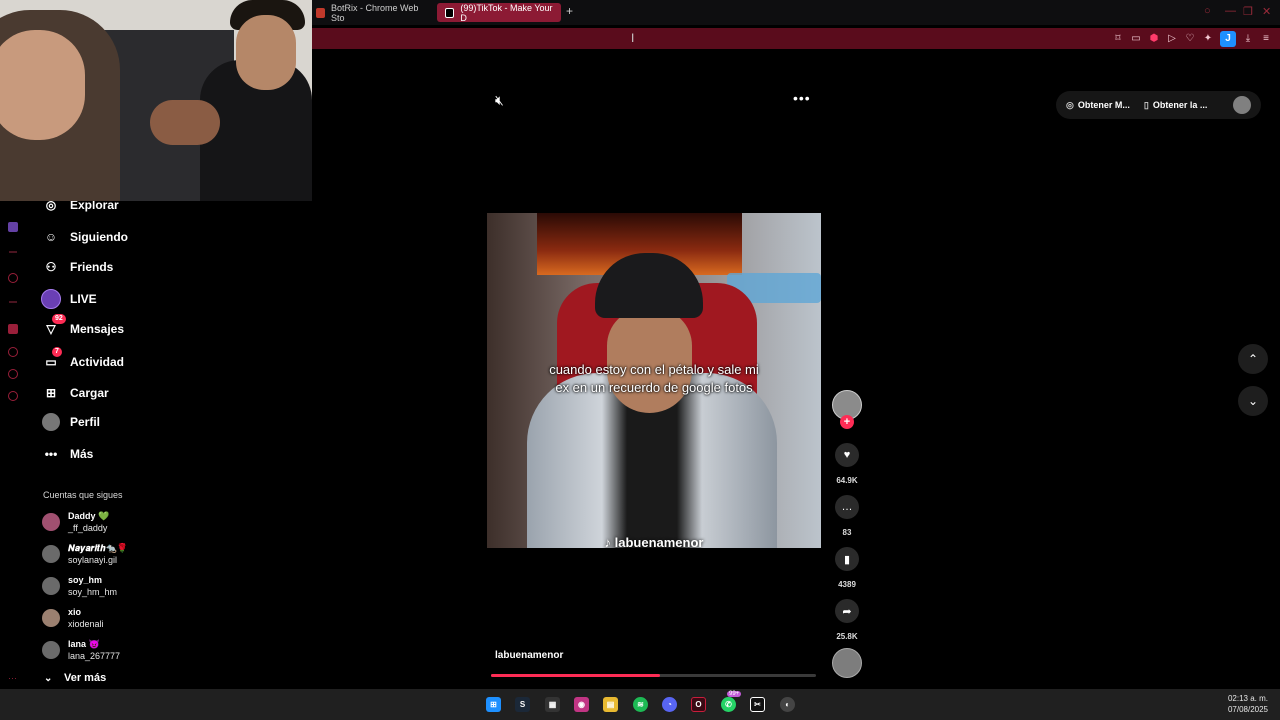 This screenshot has height=720, width=1280. What do you see at coordinates (1118, 39) in the screenshot?
I see `bookmark-icon: ⌑` at bounding box center [1118, 39].